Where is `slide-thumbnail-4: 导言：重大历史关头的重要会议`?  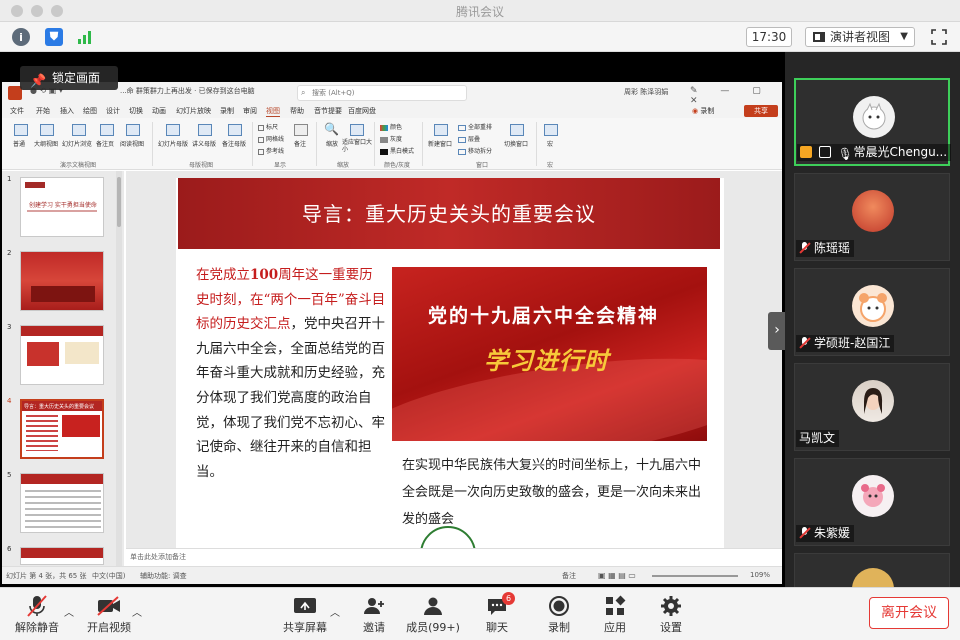 slide-thumbnail-4: 导言：重大历史关头的重要会议 is located at coordinates (62, 429).